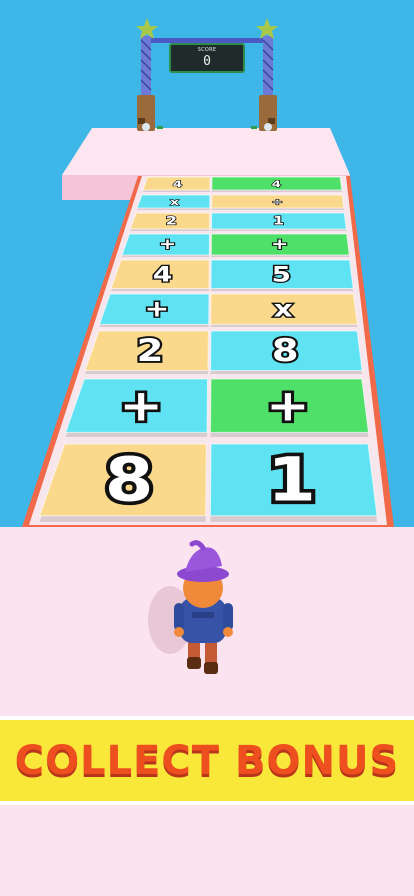 The width and height of the screenshot is (414, 896). I want to click on tile-label-3-right: 1, so click(278, 221).